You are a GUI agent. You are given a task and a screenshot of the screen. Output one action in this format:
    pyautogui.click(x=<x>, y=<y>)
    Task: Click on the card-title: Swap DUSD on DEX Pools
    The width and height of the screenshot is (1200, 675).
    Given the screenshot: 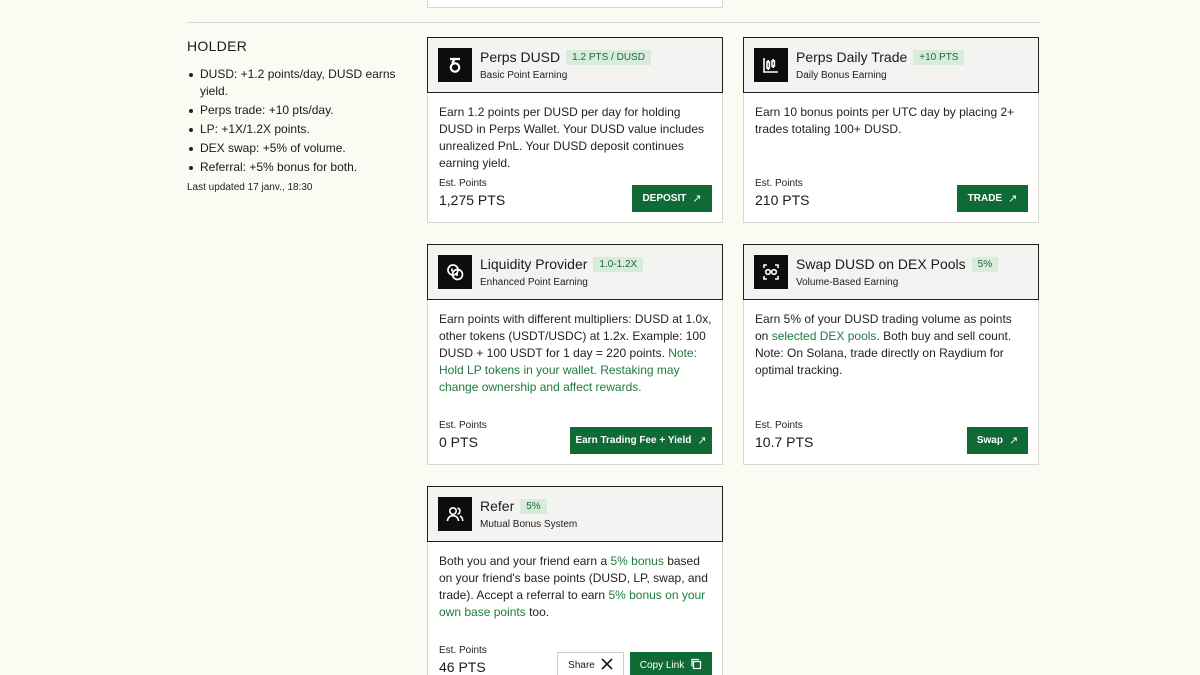 What is the action you would take?
    pyautogui.click(x=881, y=264)
    